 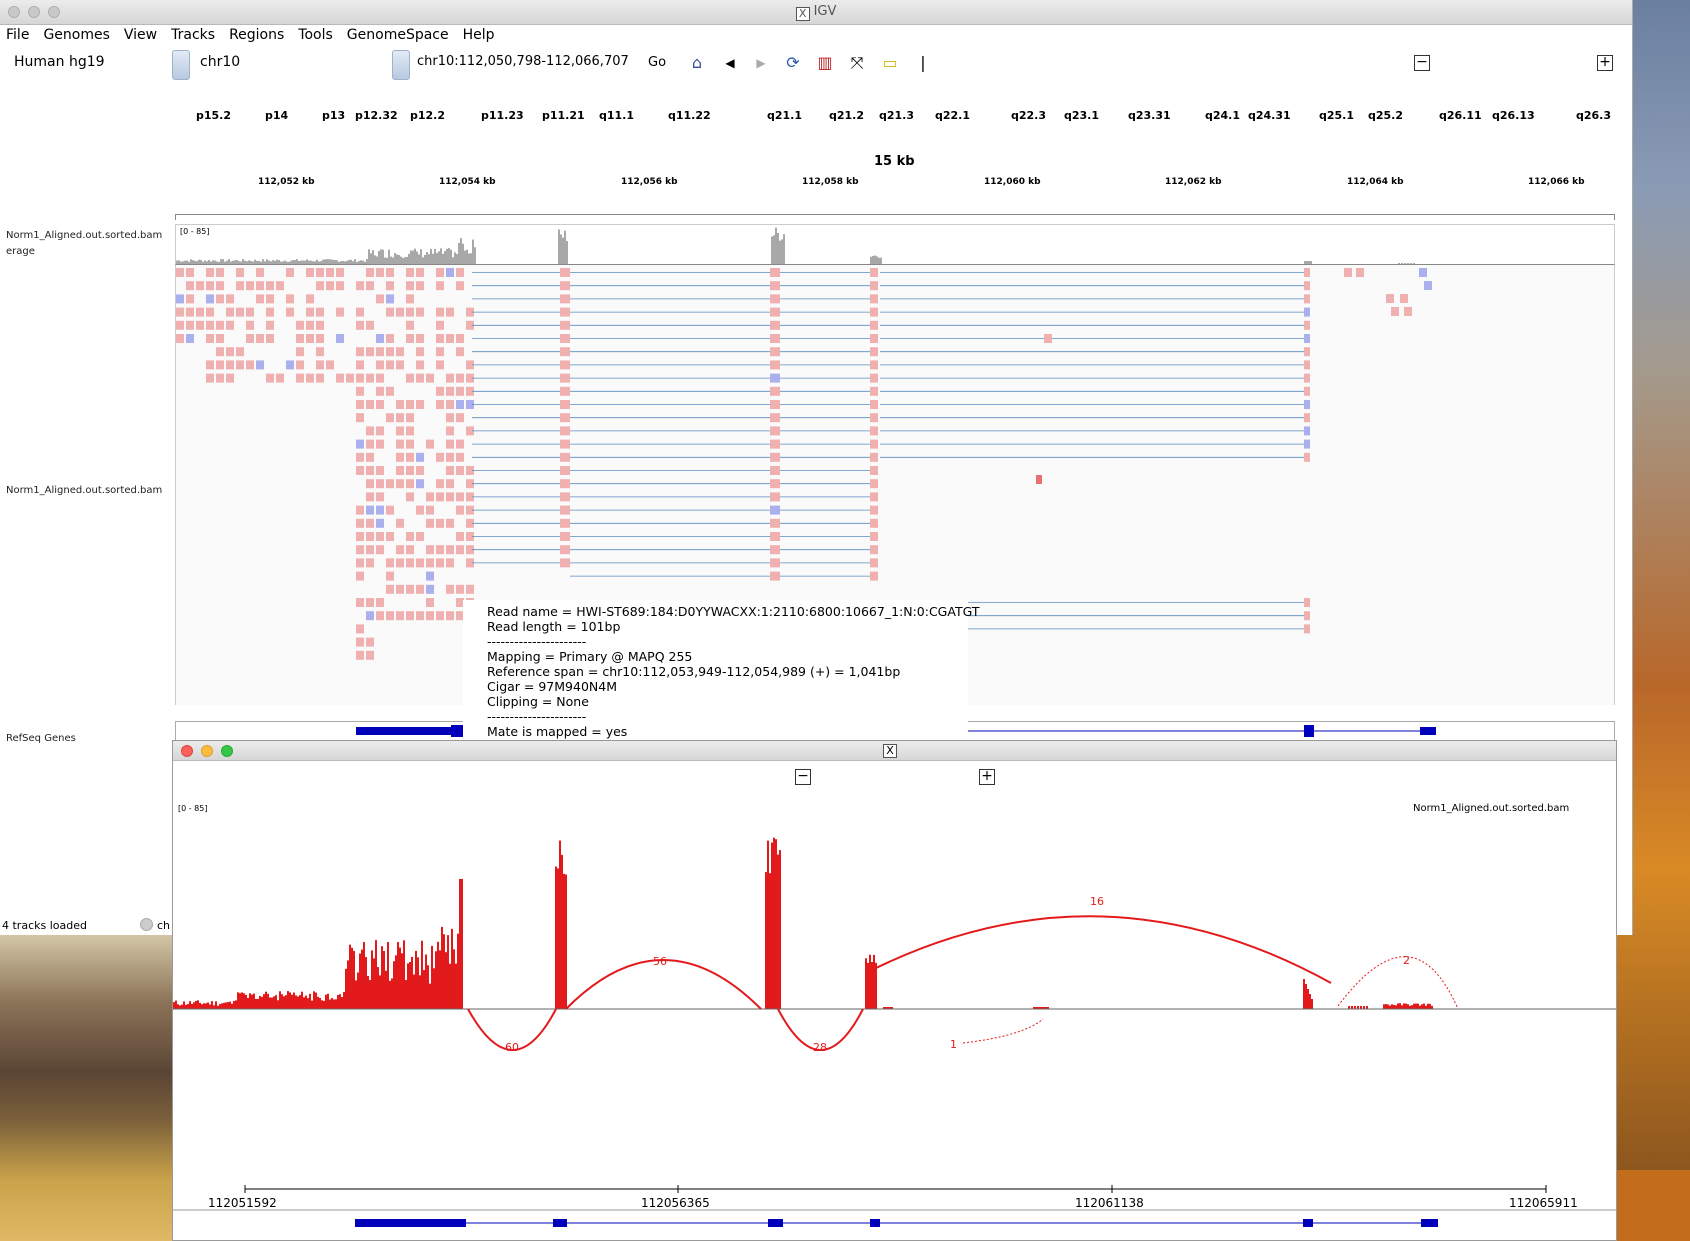 What do you see at coordinates (785, 115) in the screenshot?
I see `band-label: q21.1` at bounding box center [785, 115].